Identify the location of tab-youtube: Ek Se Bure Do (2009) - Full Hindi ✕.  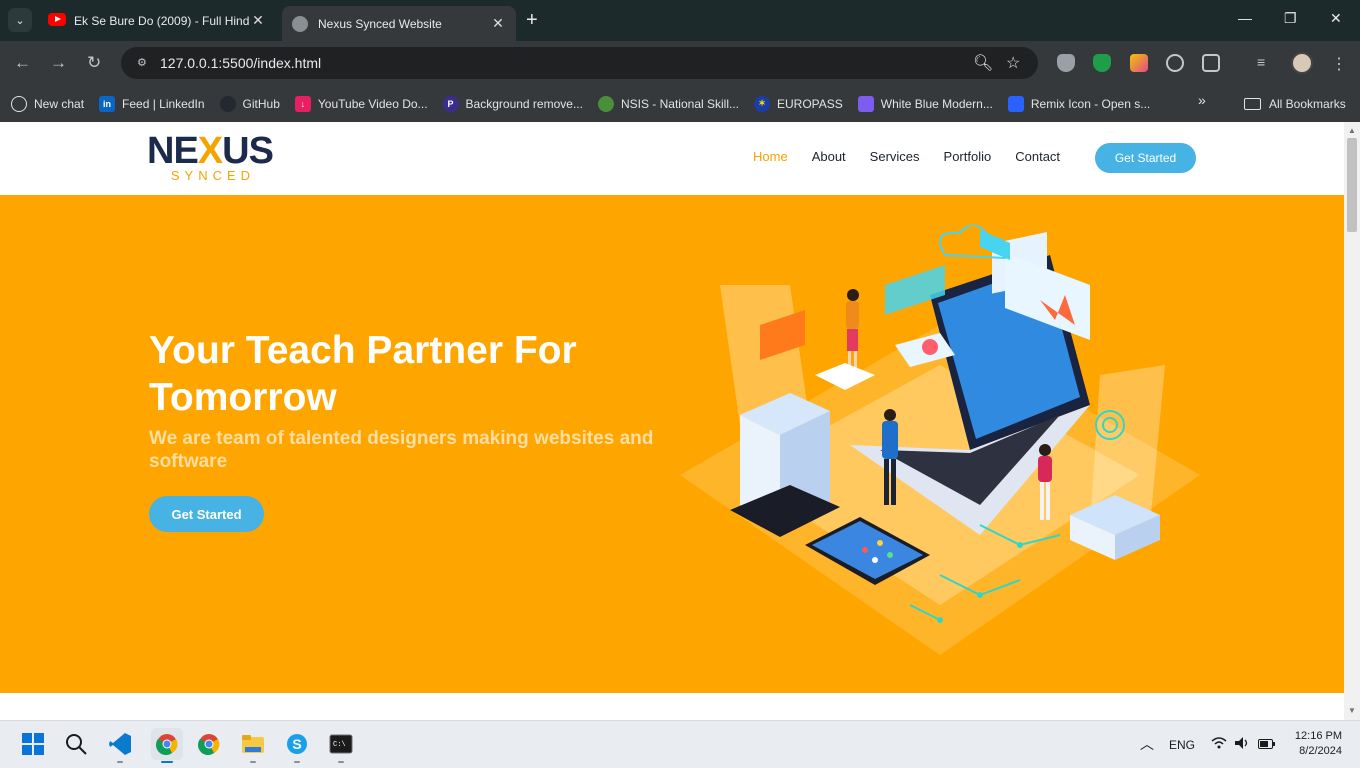
(157, 20).